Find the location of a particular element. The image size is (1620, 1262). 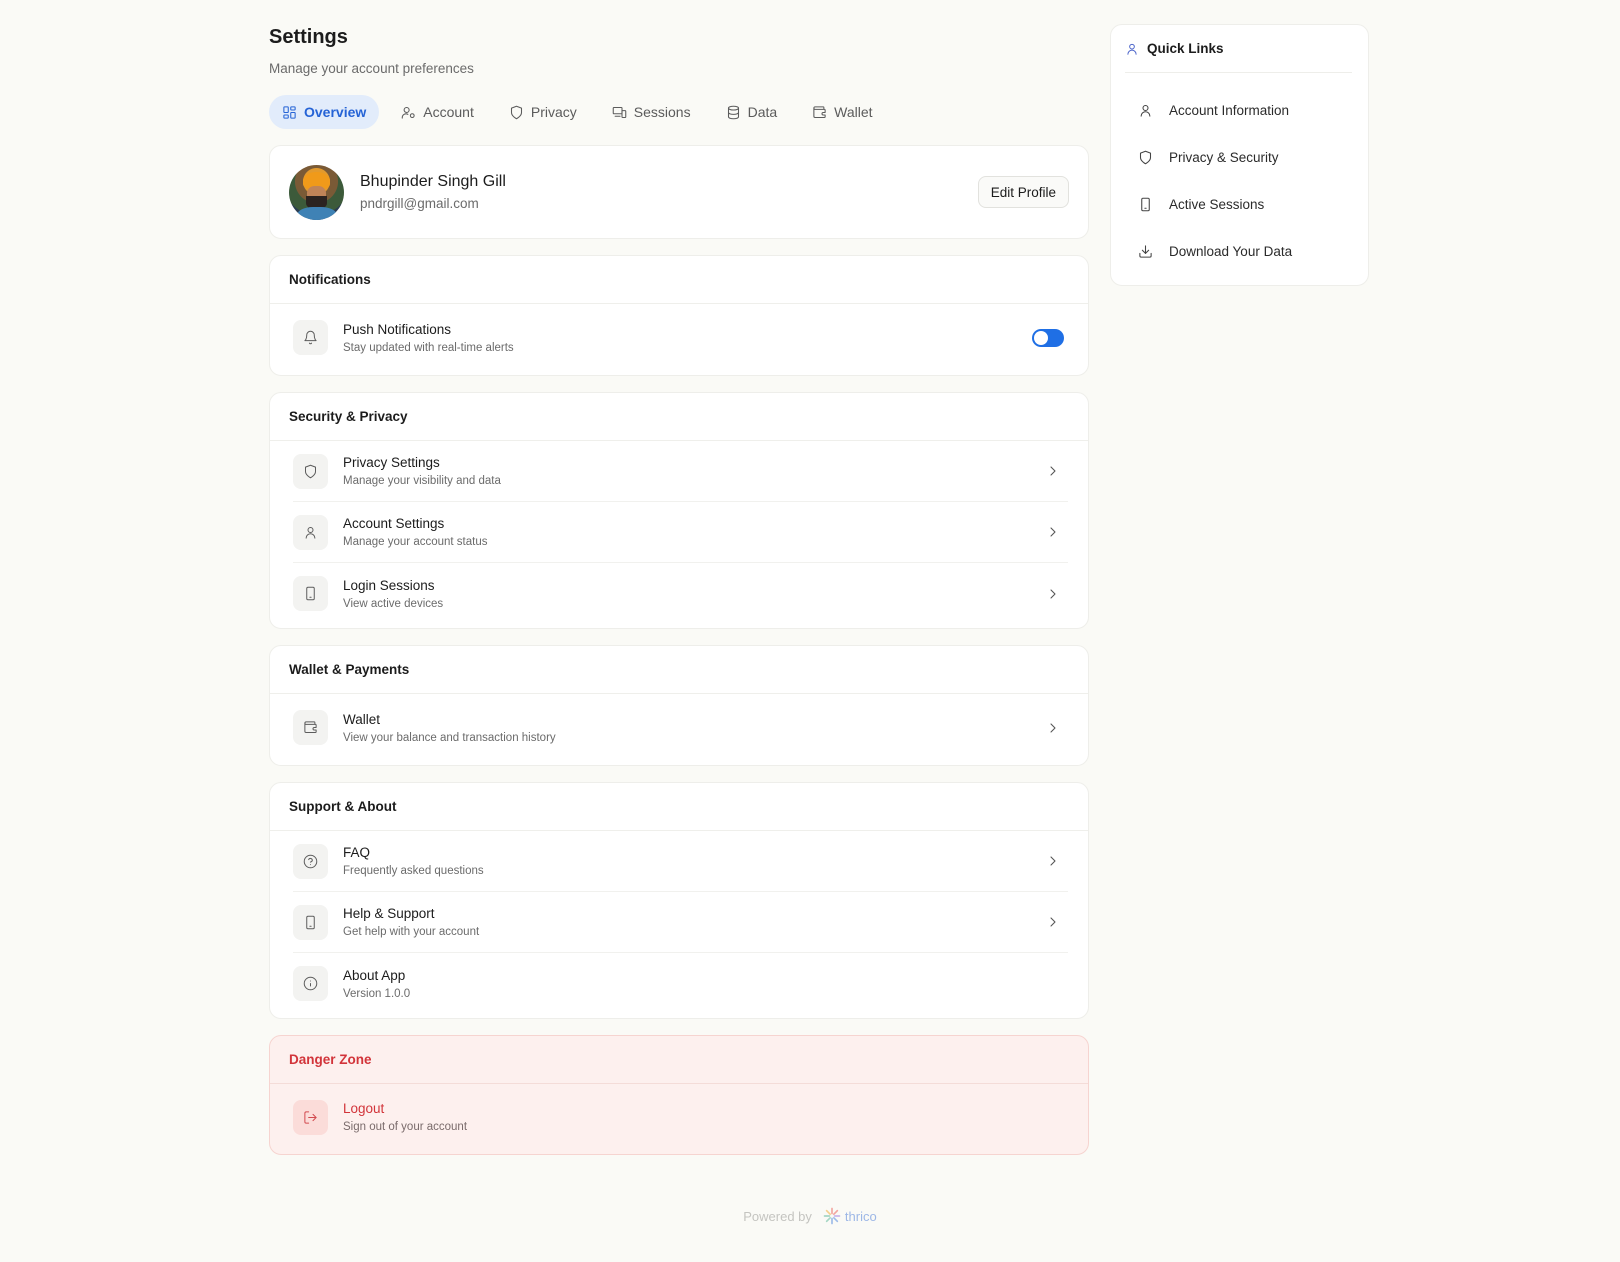

row-title: Logout is located at coordinates (364, 1108).